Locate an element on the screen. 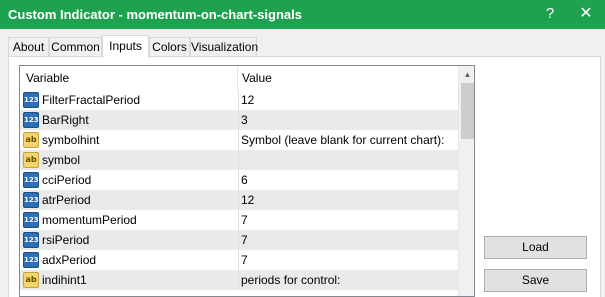 The width and height of the screenshot is (605, 297). table-row: ab symbol is located at coordinates (239, 160).